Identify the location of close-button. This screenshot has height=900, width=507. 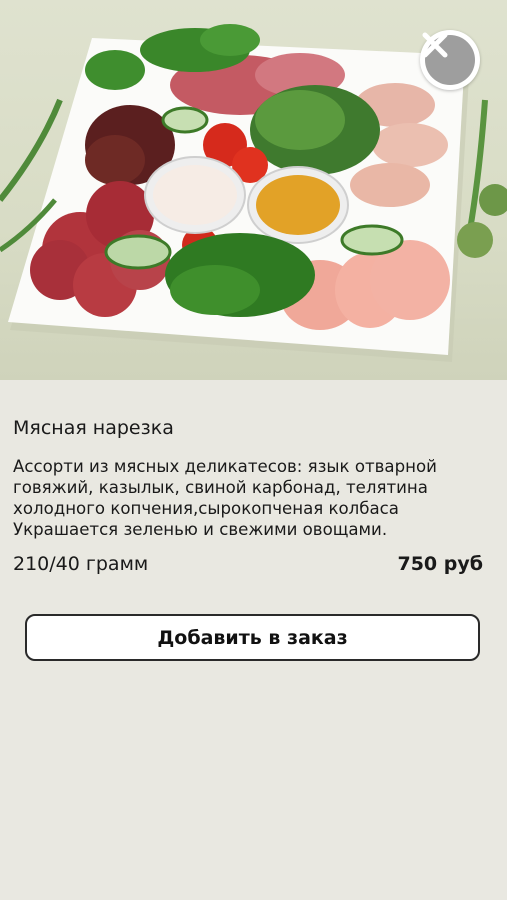
(450, 60).